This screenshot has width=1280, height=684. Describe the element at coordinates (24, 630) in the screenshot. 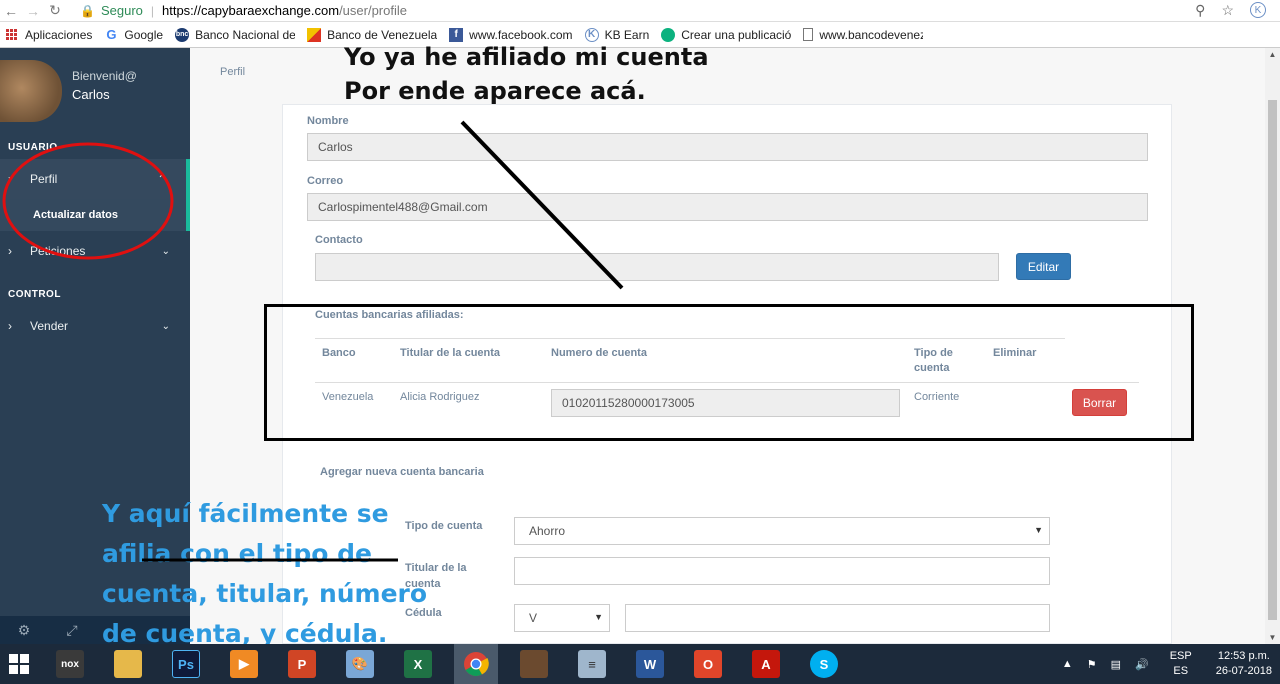

I see `gear-icon: ⚙` at that location.